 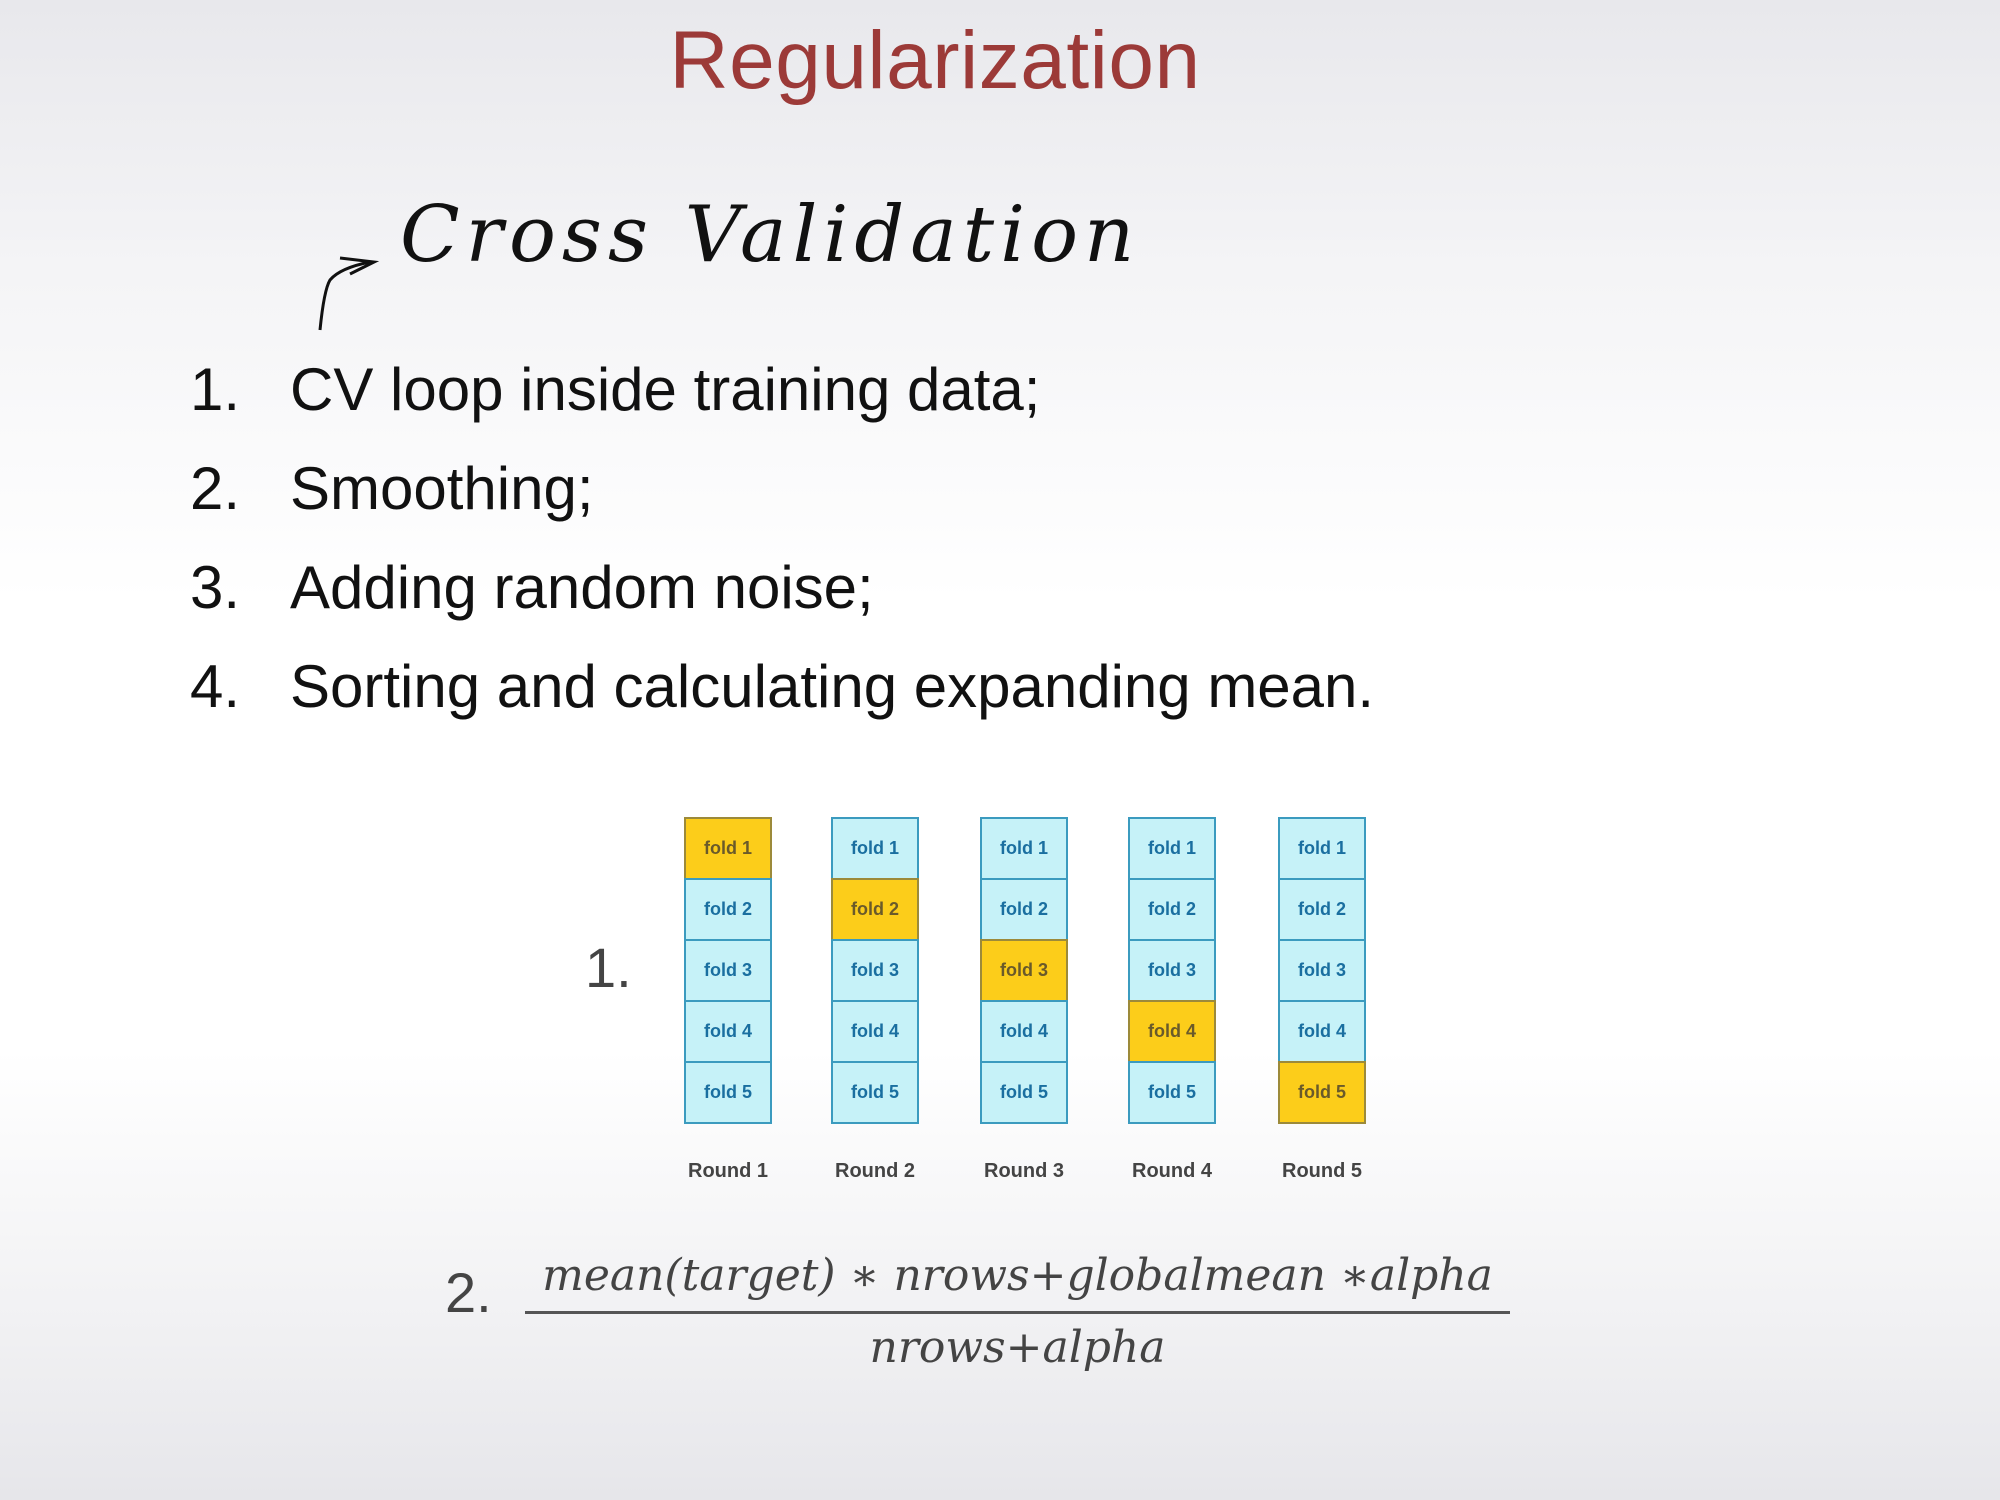 I want to click on round-column: fold 1 fold 2 fold 3 fold 4 fold 5 Round 3, so click(x=1024, y=999).